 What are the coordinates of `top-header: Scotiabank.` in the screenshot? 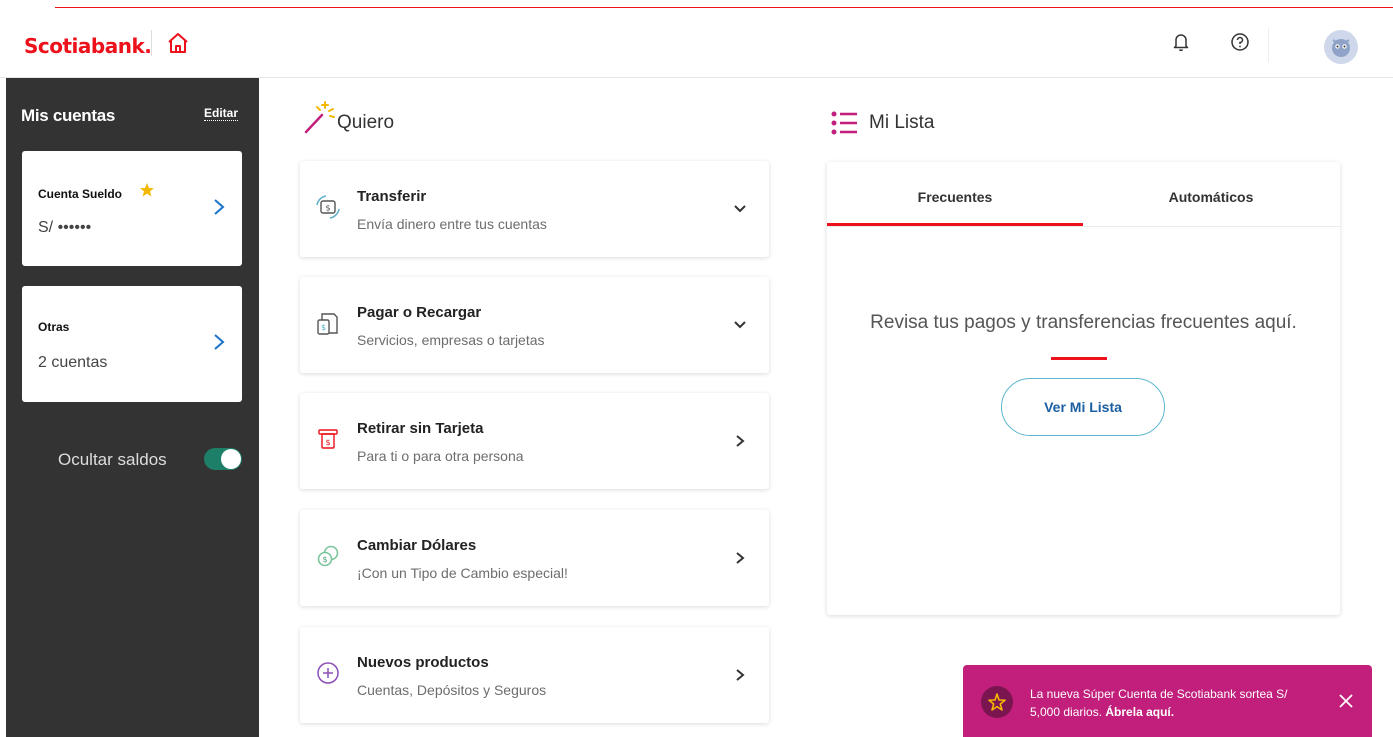 It's located at (696, 43).